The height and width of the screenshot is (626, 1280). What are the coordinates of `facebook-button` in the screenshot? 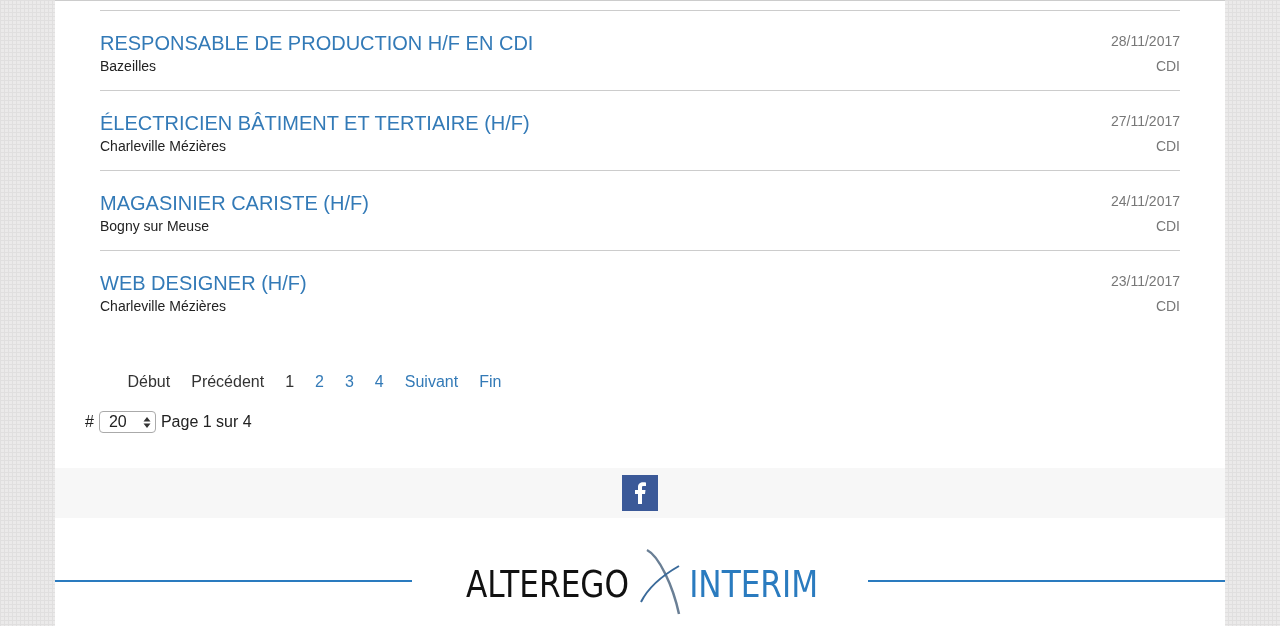 It's located at (640, 493).